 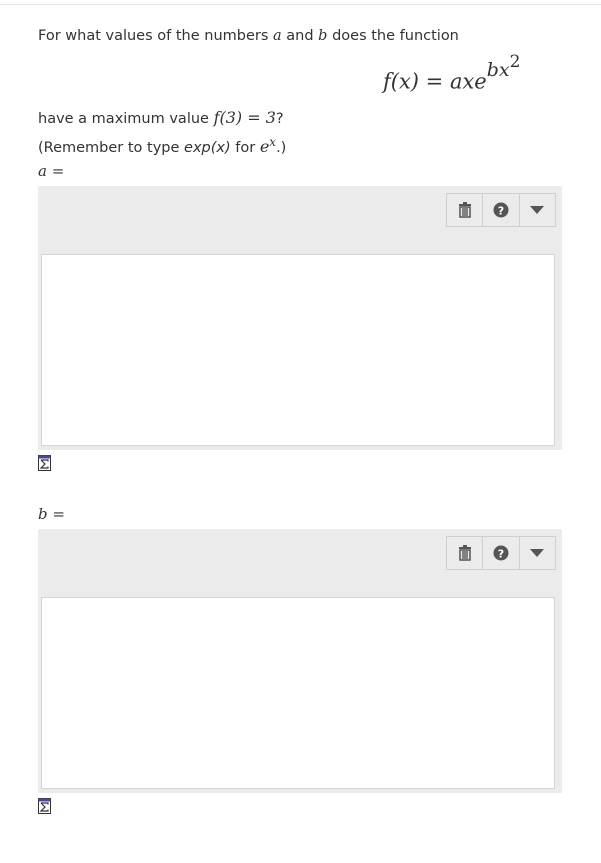 I want to click on function-formula: f(x) = axebx2, so click(x=451, y=73).